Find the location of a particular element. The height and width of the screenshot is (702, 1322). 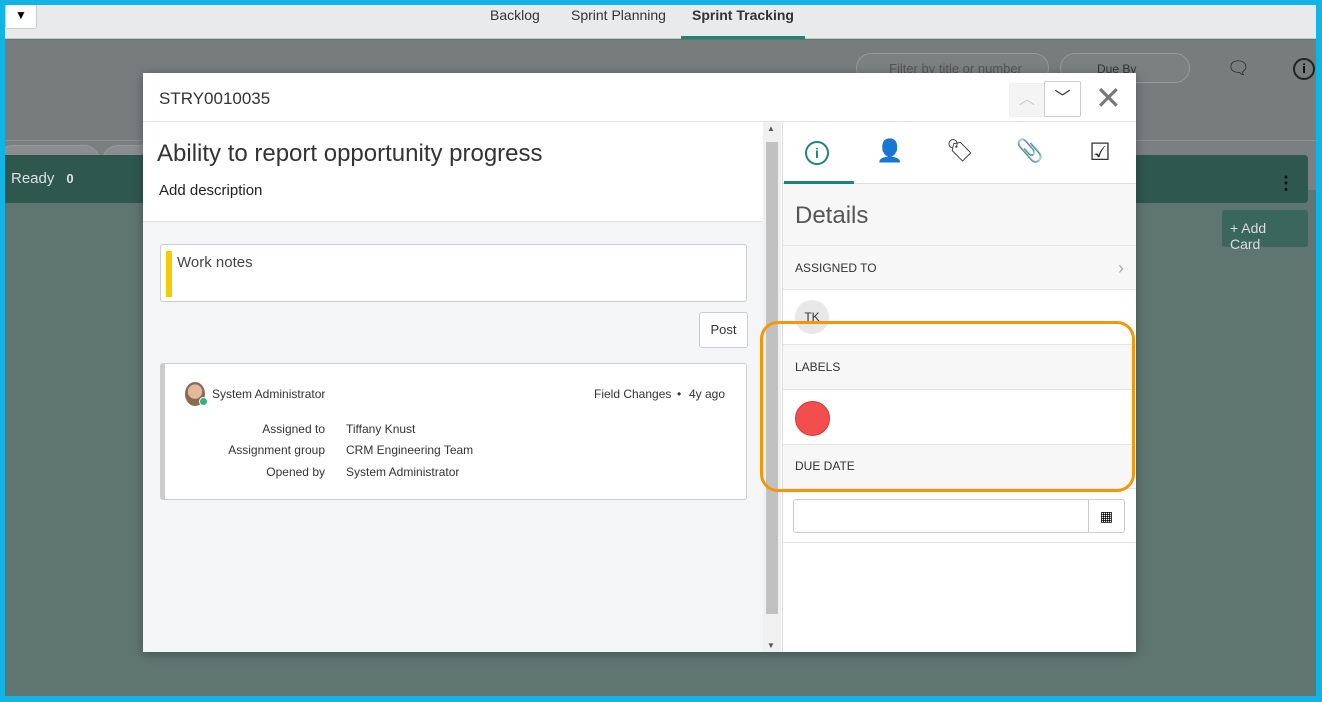

story-number: STRY0010035 is located at coordinates (215, 98).